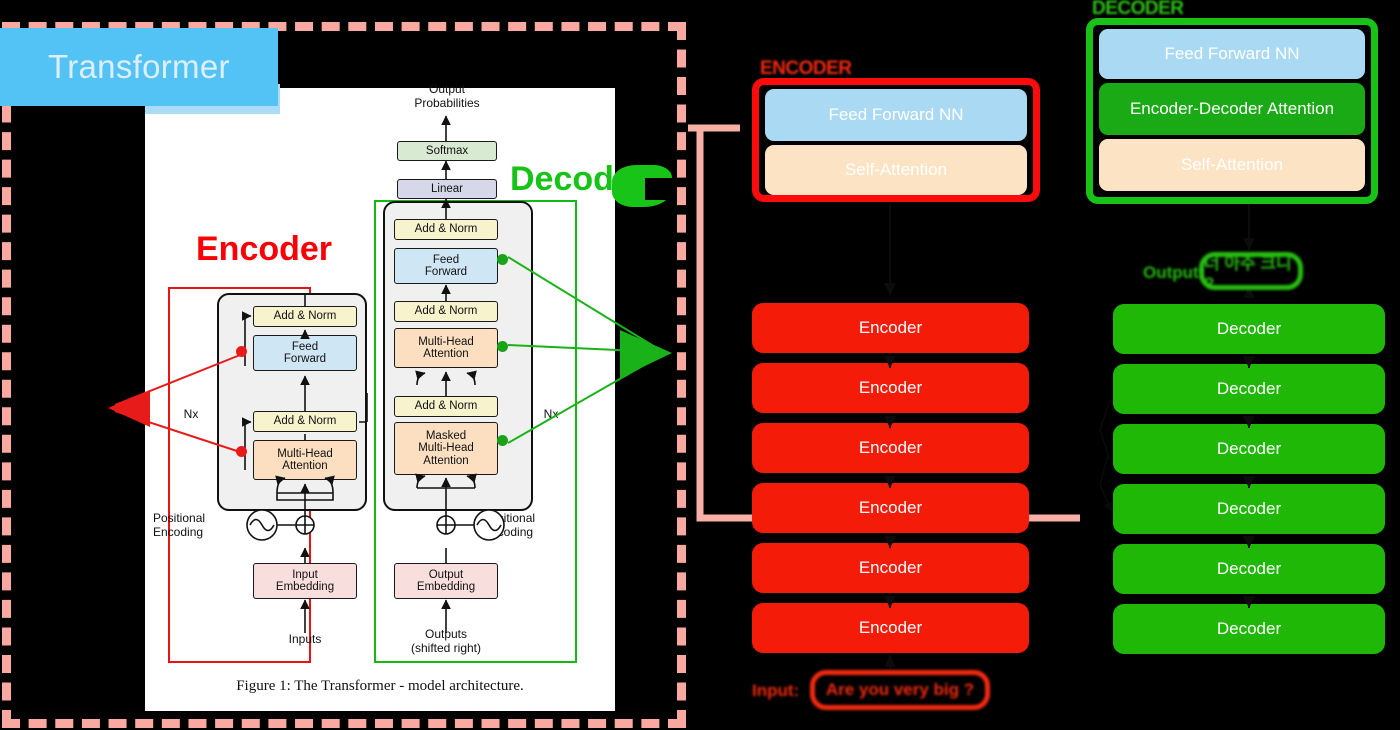  I want to click on output-text-chip: 너 아주 크니 ?, so click(1251, 272).